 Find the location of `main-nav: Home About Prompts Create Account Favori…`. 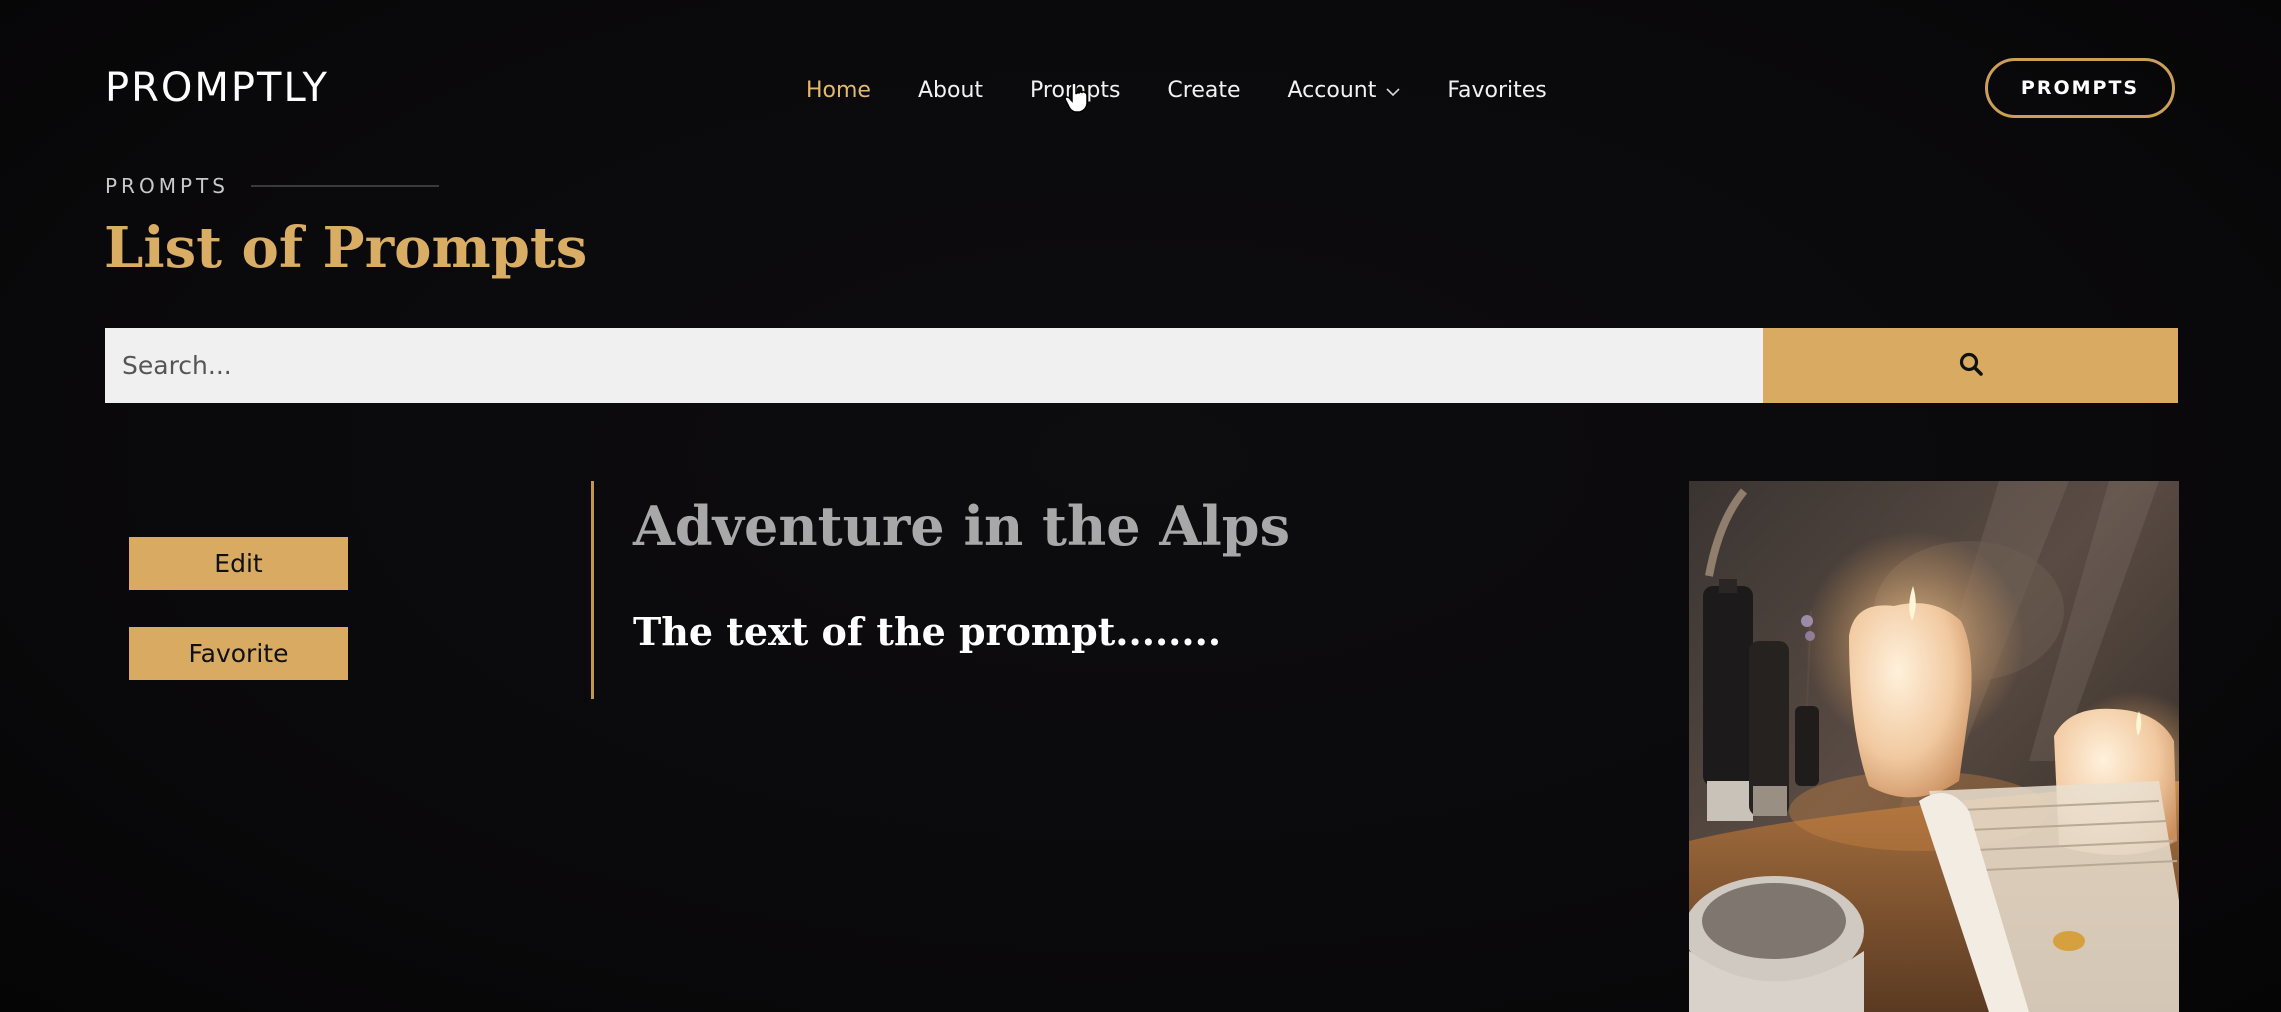

main-nav: Home About Prompts Create Account Favori… is located at coordinates (1200, 90).